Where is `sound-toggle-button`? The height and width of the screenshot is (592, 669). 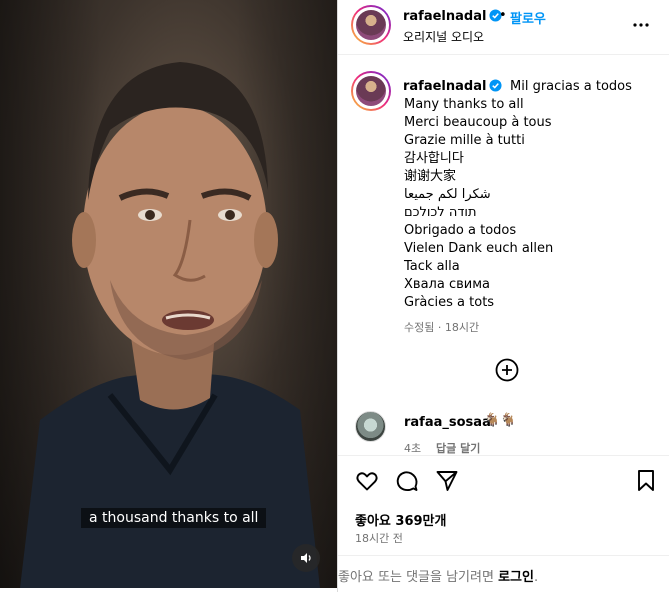
sound-toggle-button is located at coordinates (306, 558).